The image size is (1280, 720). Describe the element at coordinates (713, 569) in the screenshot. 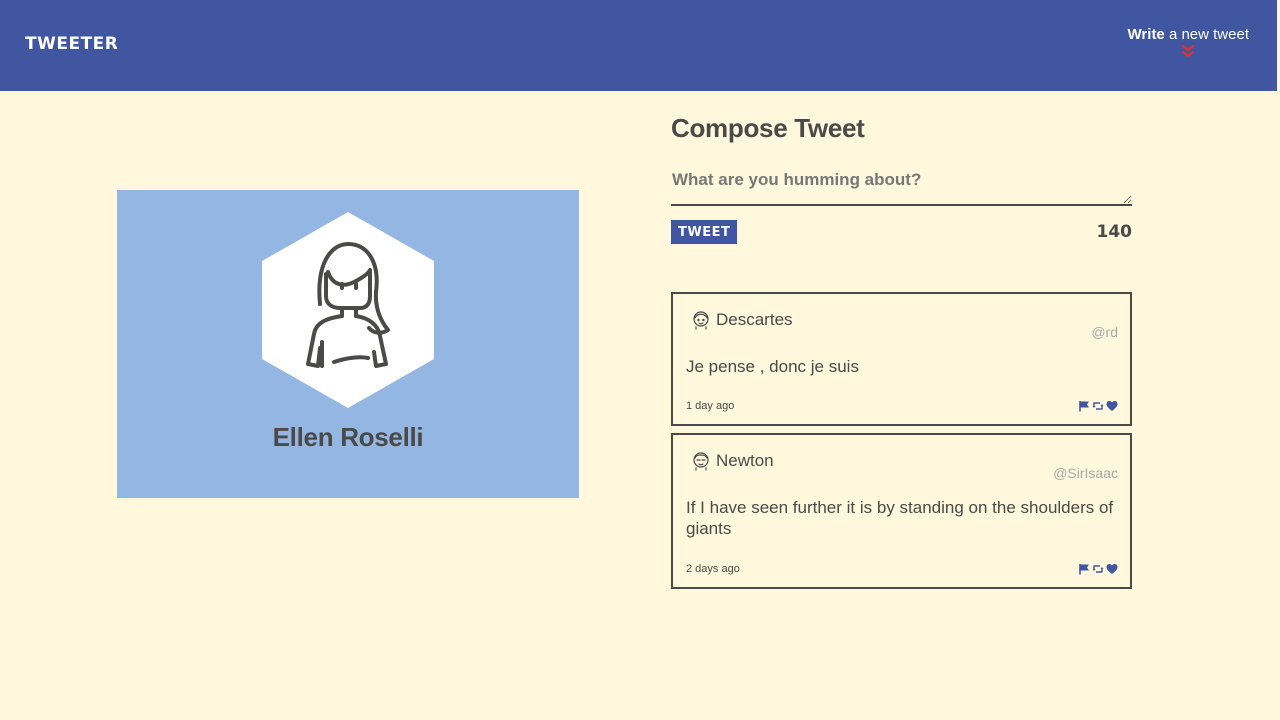

I see `tweet-timestamp: 2 days ago` at that location.